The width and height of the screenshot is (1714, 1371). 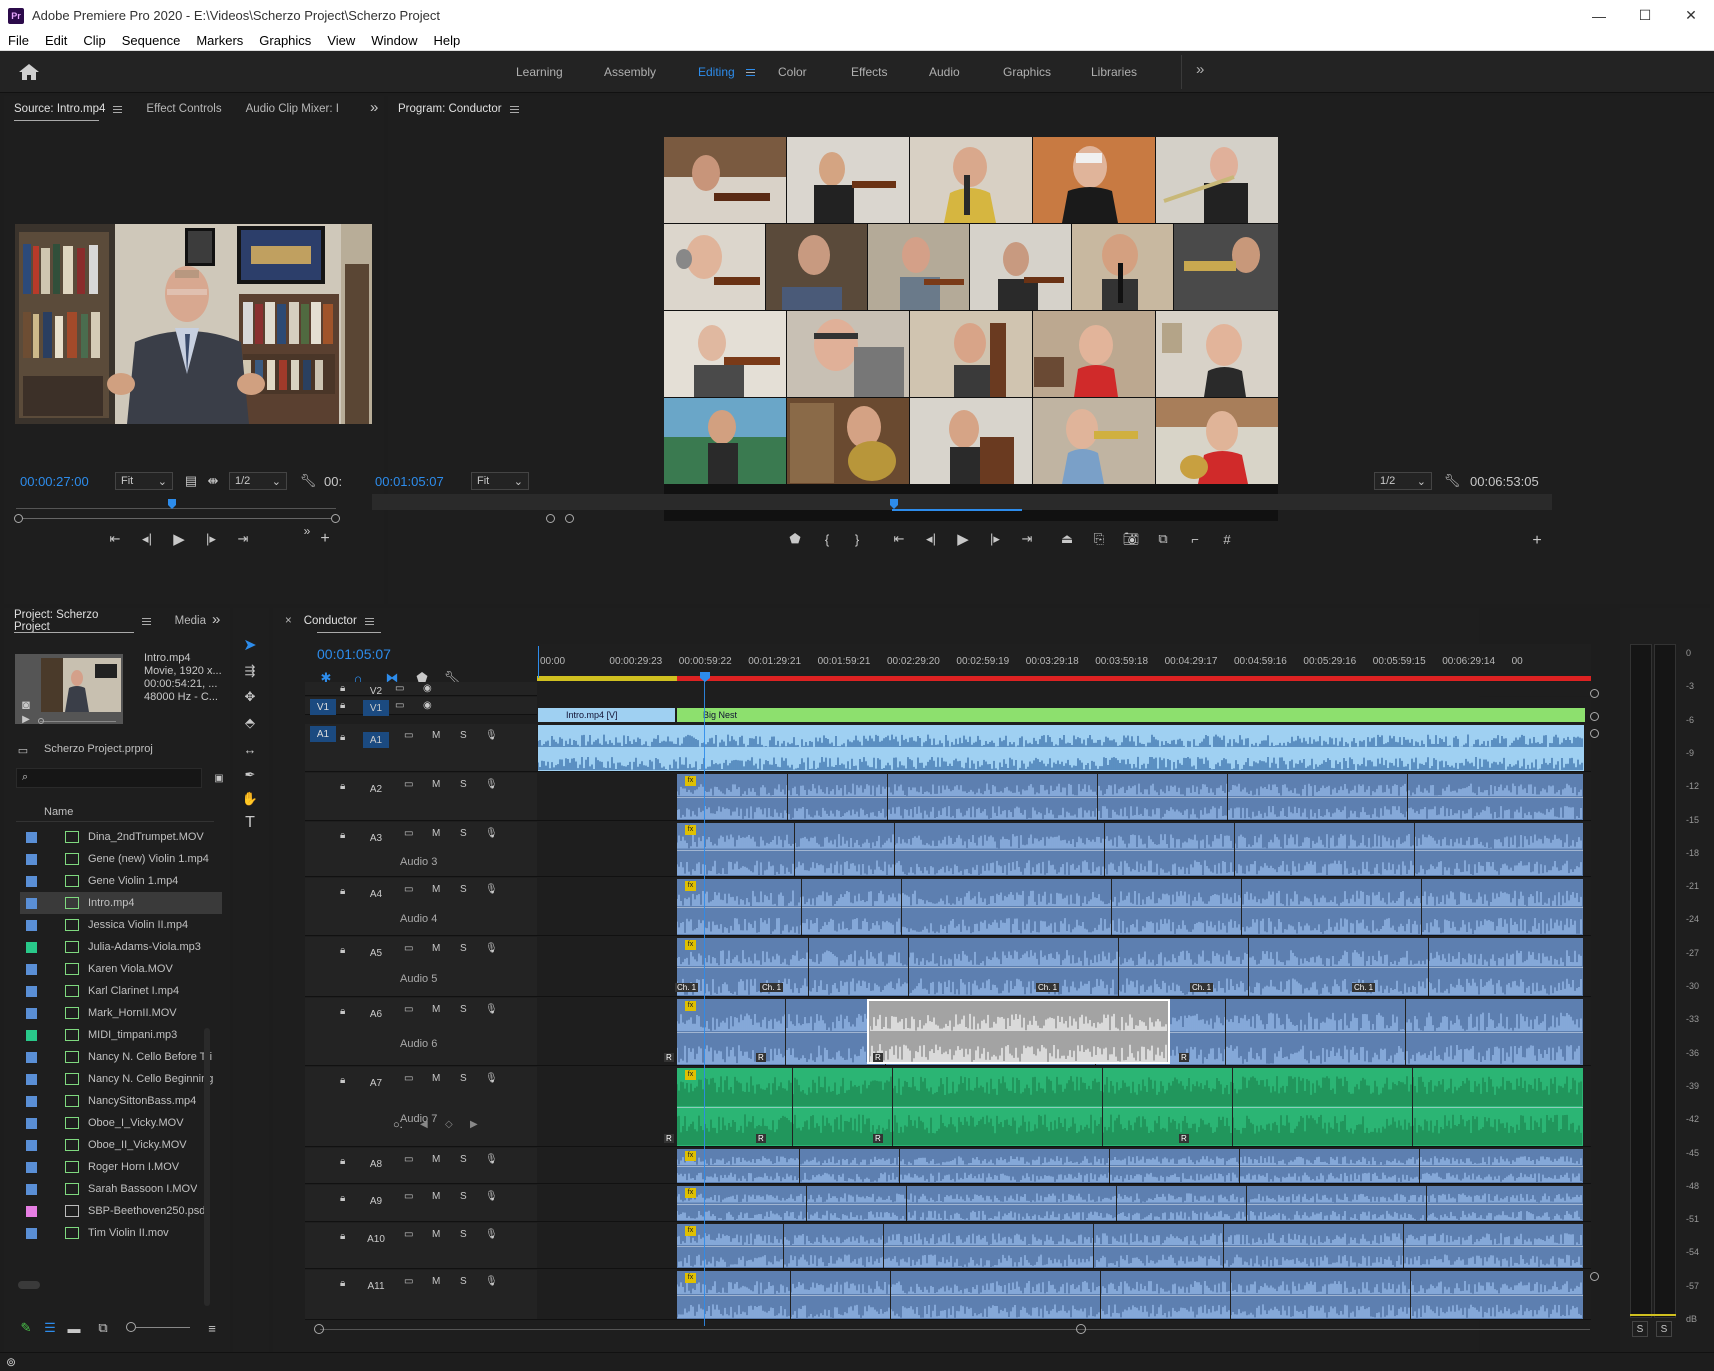 What do you see at coordinates (1067, 539) in the screenshot?
I see `program-lift-icon: ⏏` at bounding box center [1067, 539].